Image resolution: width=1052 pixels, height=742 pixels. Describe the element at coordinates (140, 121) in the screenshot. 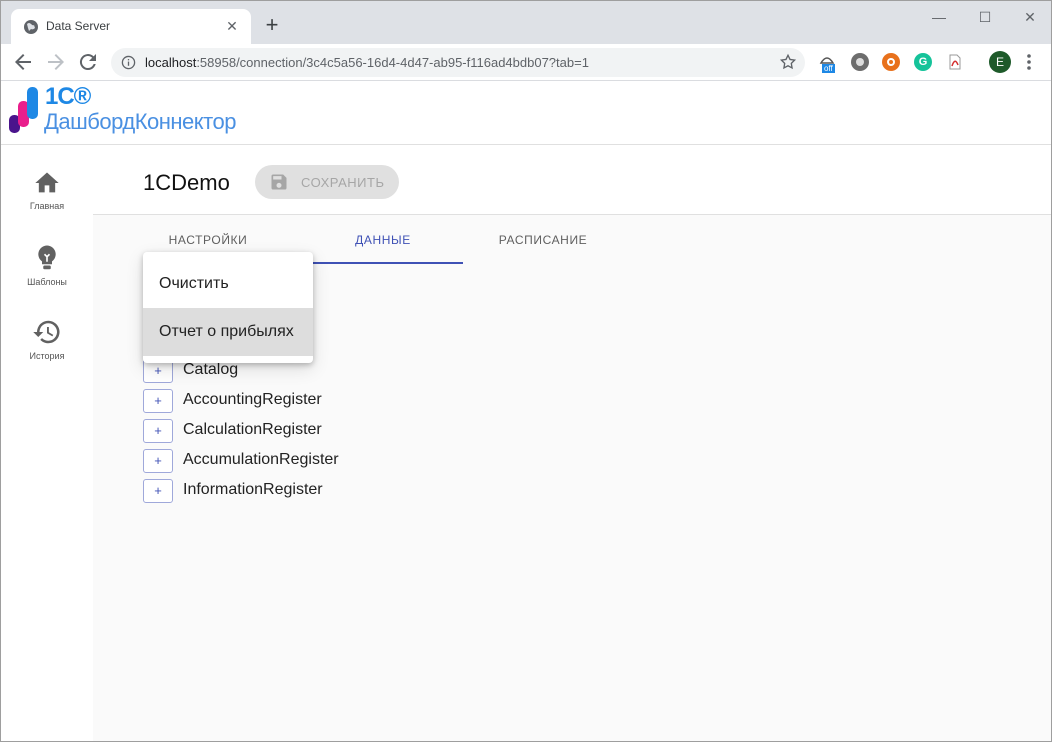

I see `logo-product-name: ДашбордКоннектор` at that location.